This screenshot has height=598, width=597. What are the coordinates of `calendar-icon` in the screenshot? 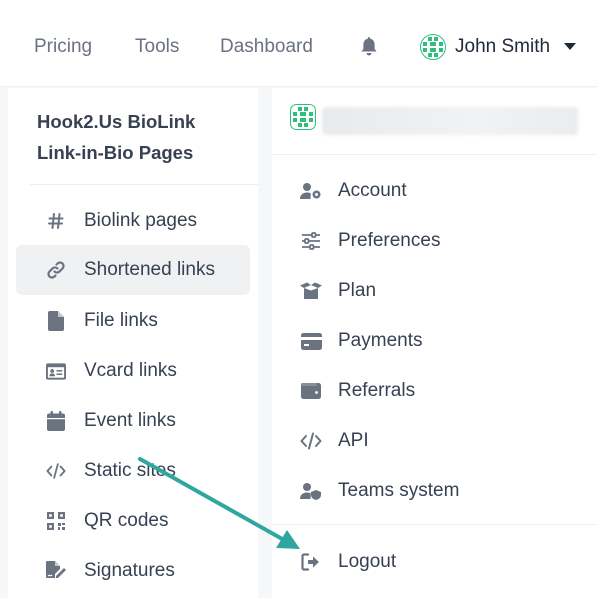 It's located at (56, 421).